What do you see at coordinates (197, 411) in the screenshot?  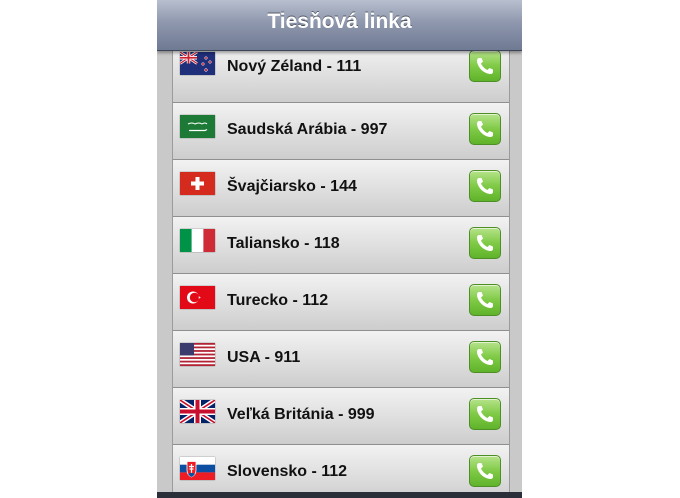 I see `united-kingdom-flag-icon` at bounding box center [197, 411].